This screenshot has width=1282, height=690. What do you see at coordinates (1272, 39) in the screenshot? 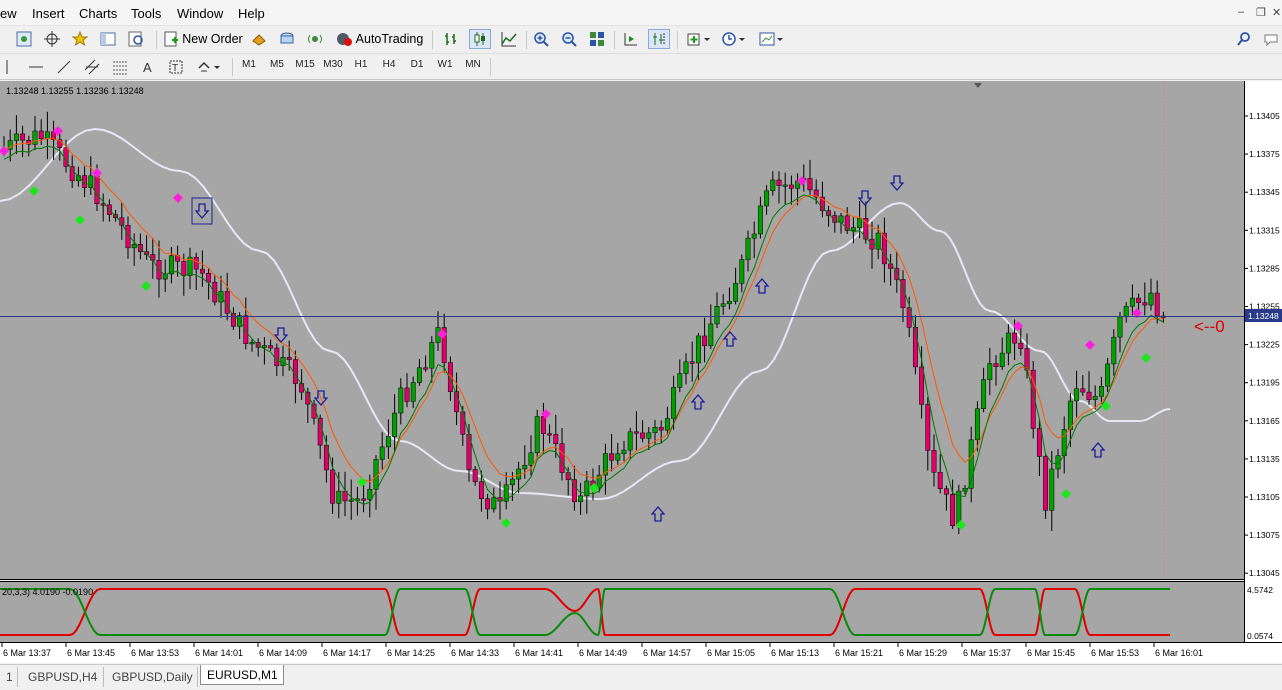
I see `chat-icon` at bounding box center [1272, 39].